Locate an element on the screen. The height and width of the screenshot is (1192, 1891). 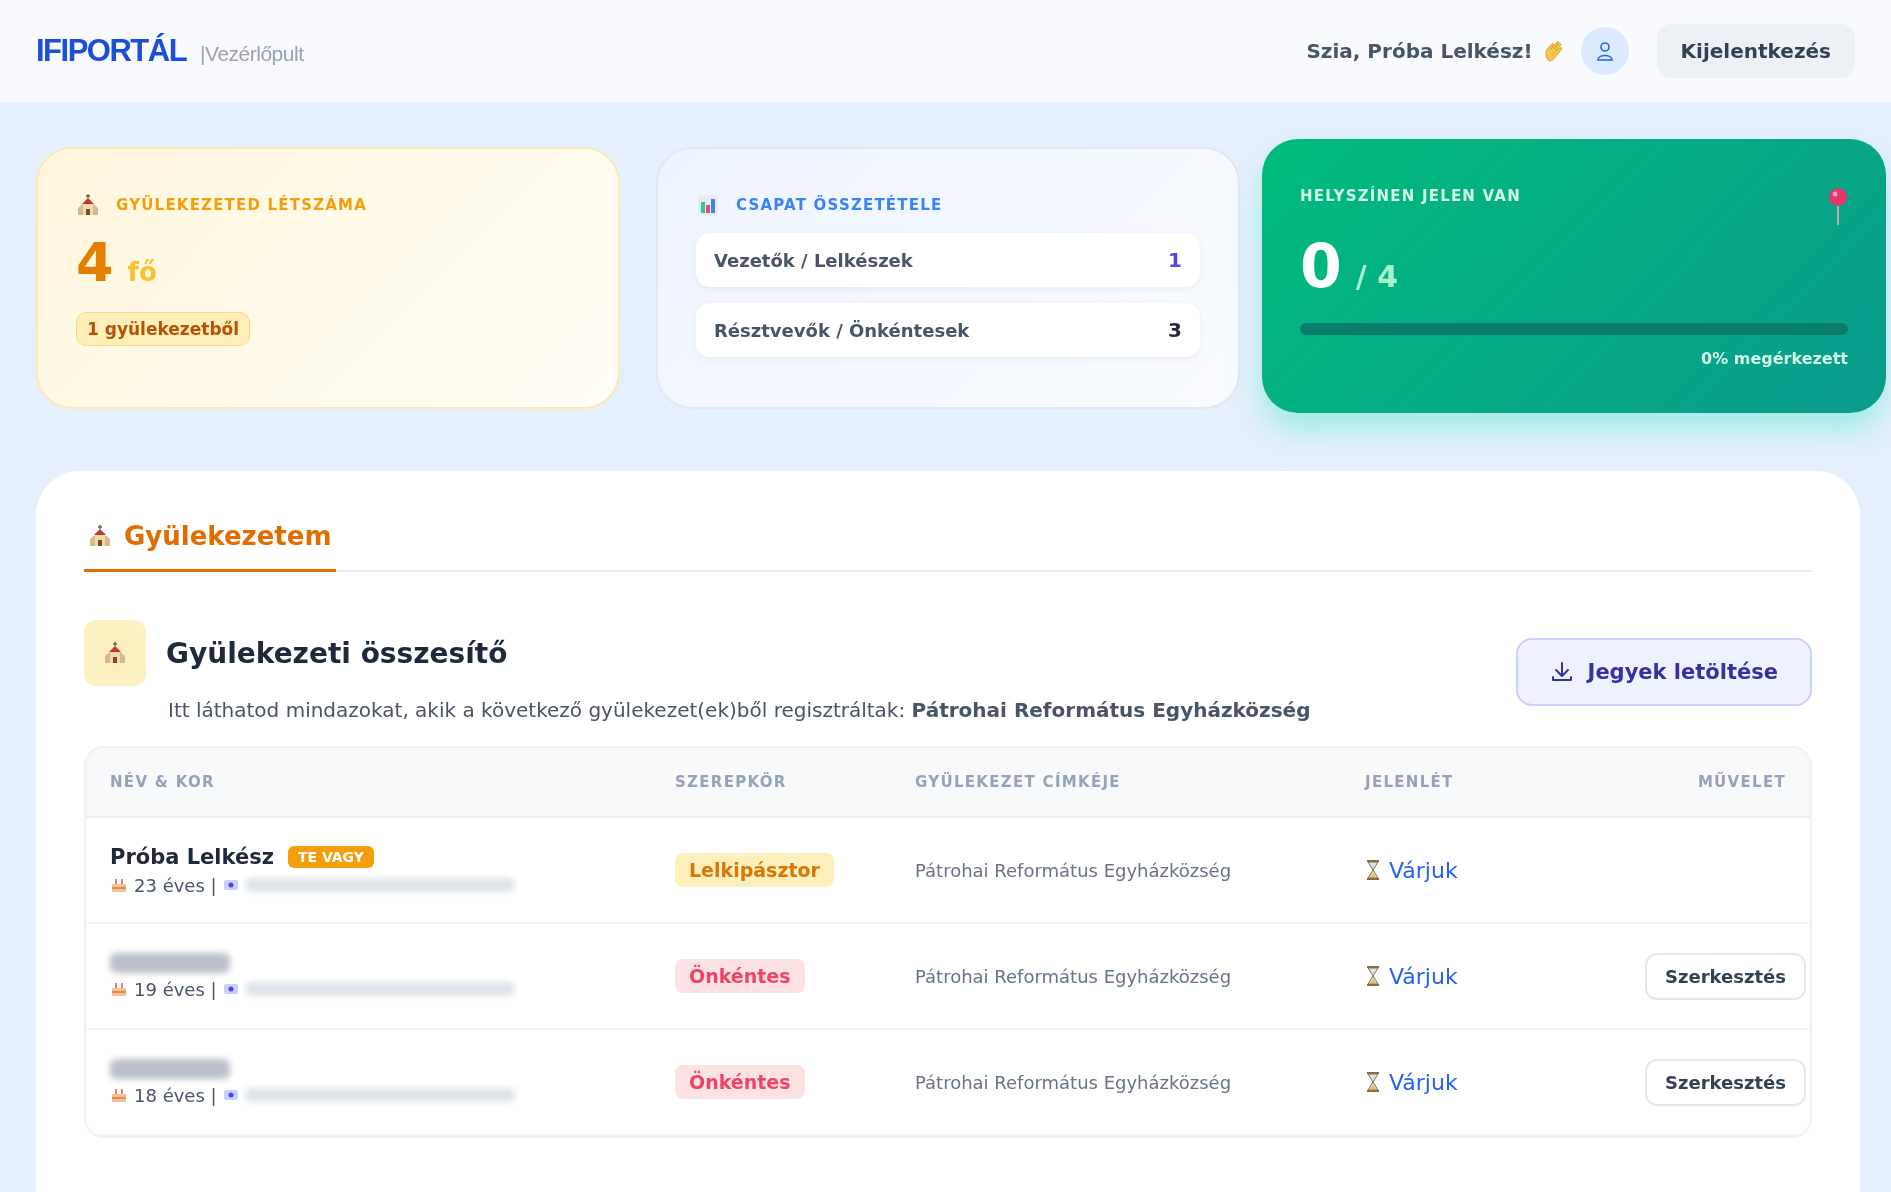
card-title: HELYSZÍNEN JELEN VAN is located at coordinates (1410, 196).